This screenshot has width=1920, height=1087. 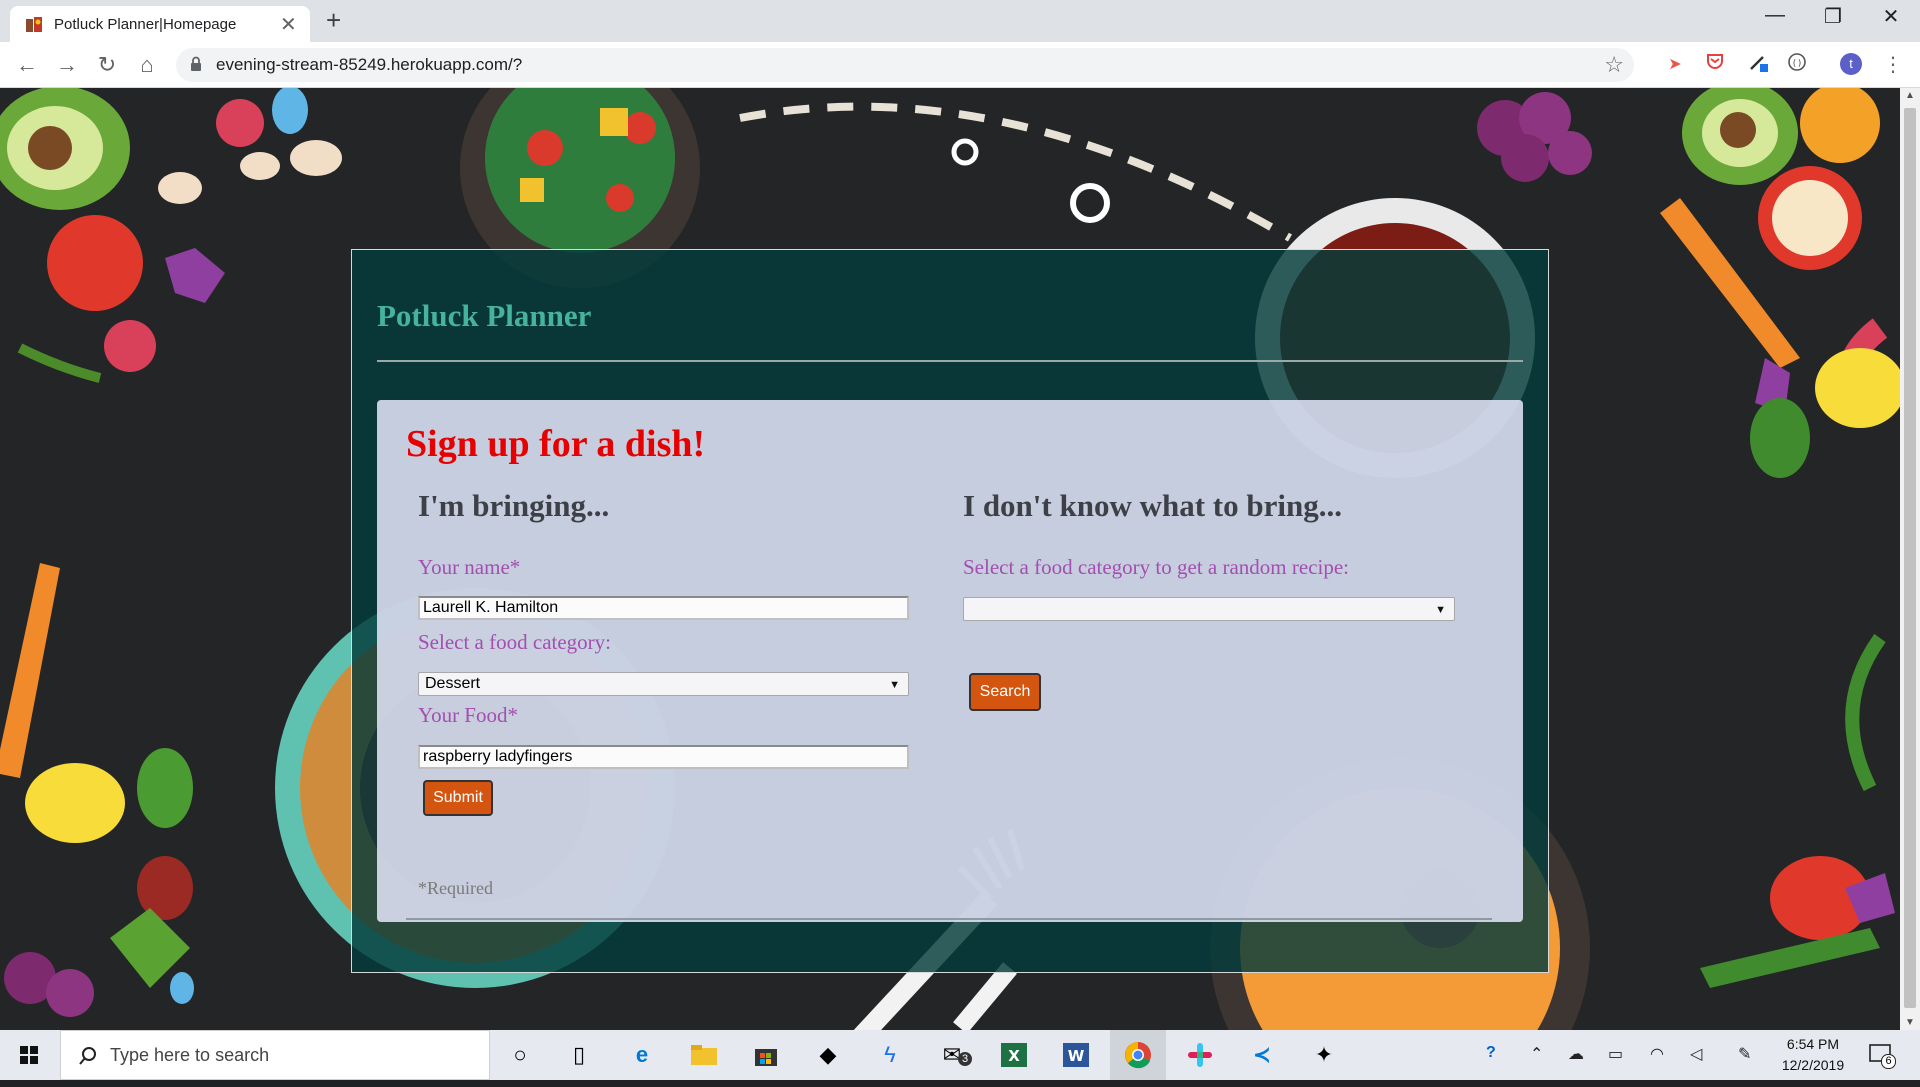 I want to click on scroll-down-arrow-icon: ▼, so click(x=1910, y=1022).